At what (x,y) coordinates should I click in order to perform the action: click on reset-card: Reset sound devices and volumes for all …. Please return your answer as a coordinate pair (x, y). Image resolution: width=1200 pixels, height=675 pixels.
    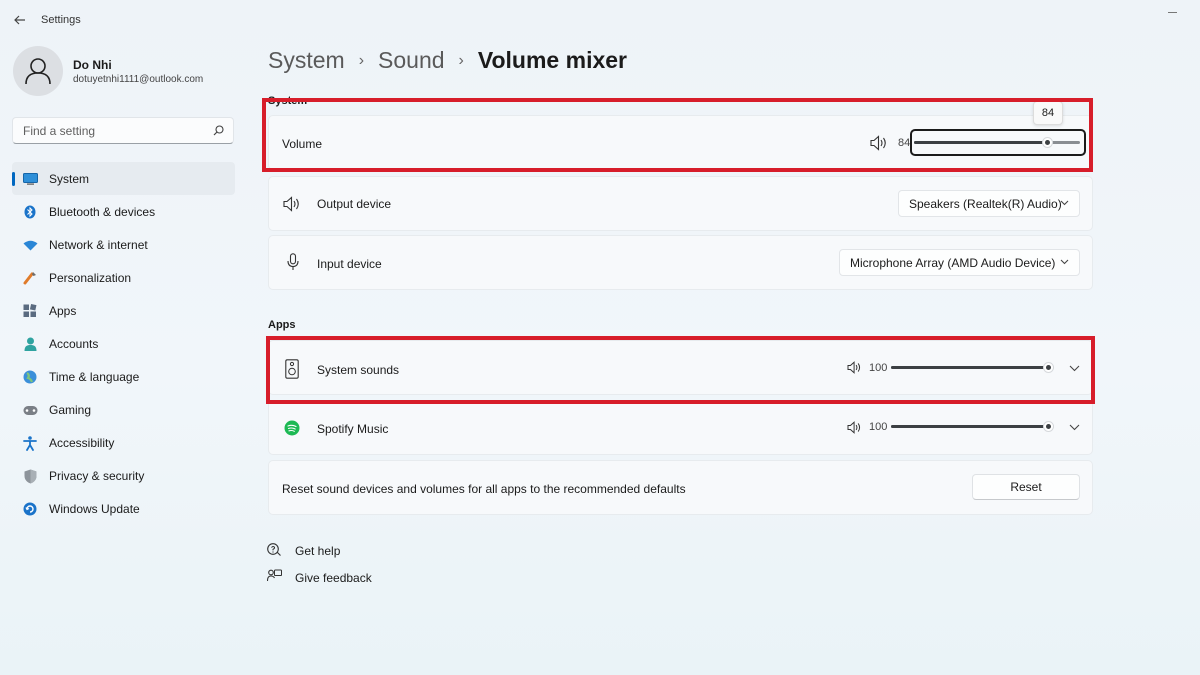
    Looking at the image, I should click on (680, 487).